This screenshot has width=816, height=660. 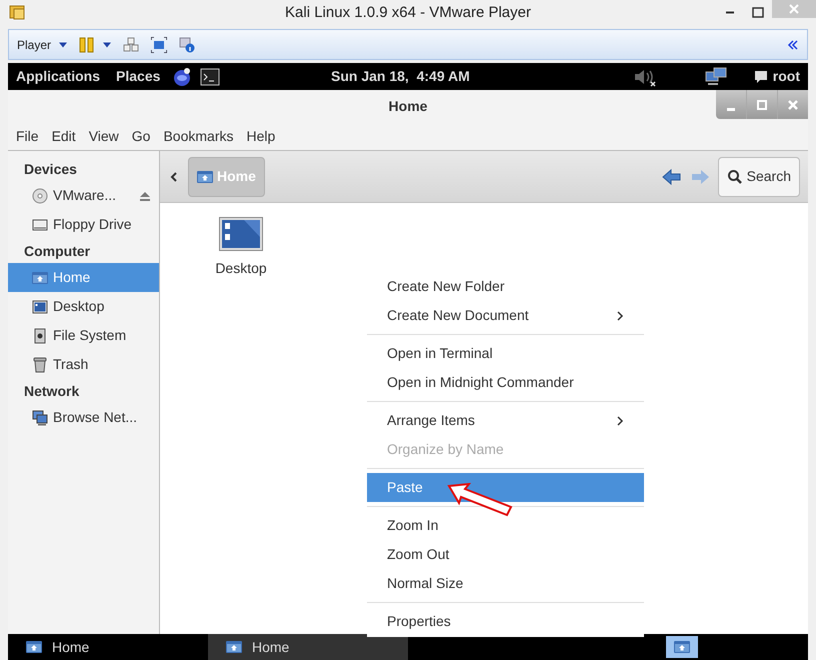 What do you see at coordinates (64, 136) in the screenshot?
I see `menu-item: Edit` at bounding box center [64, 136].